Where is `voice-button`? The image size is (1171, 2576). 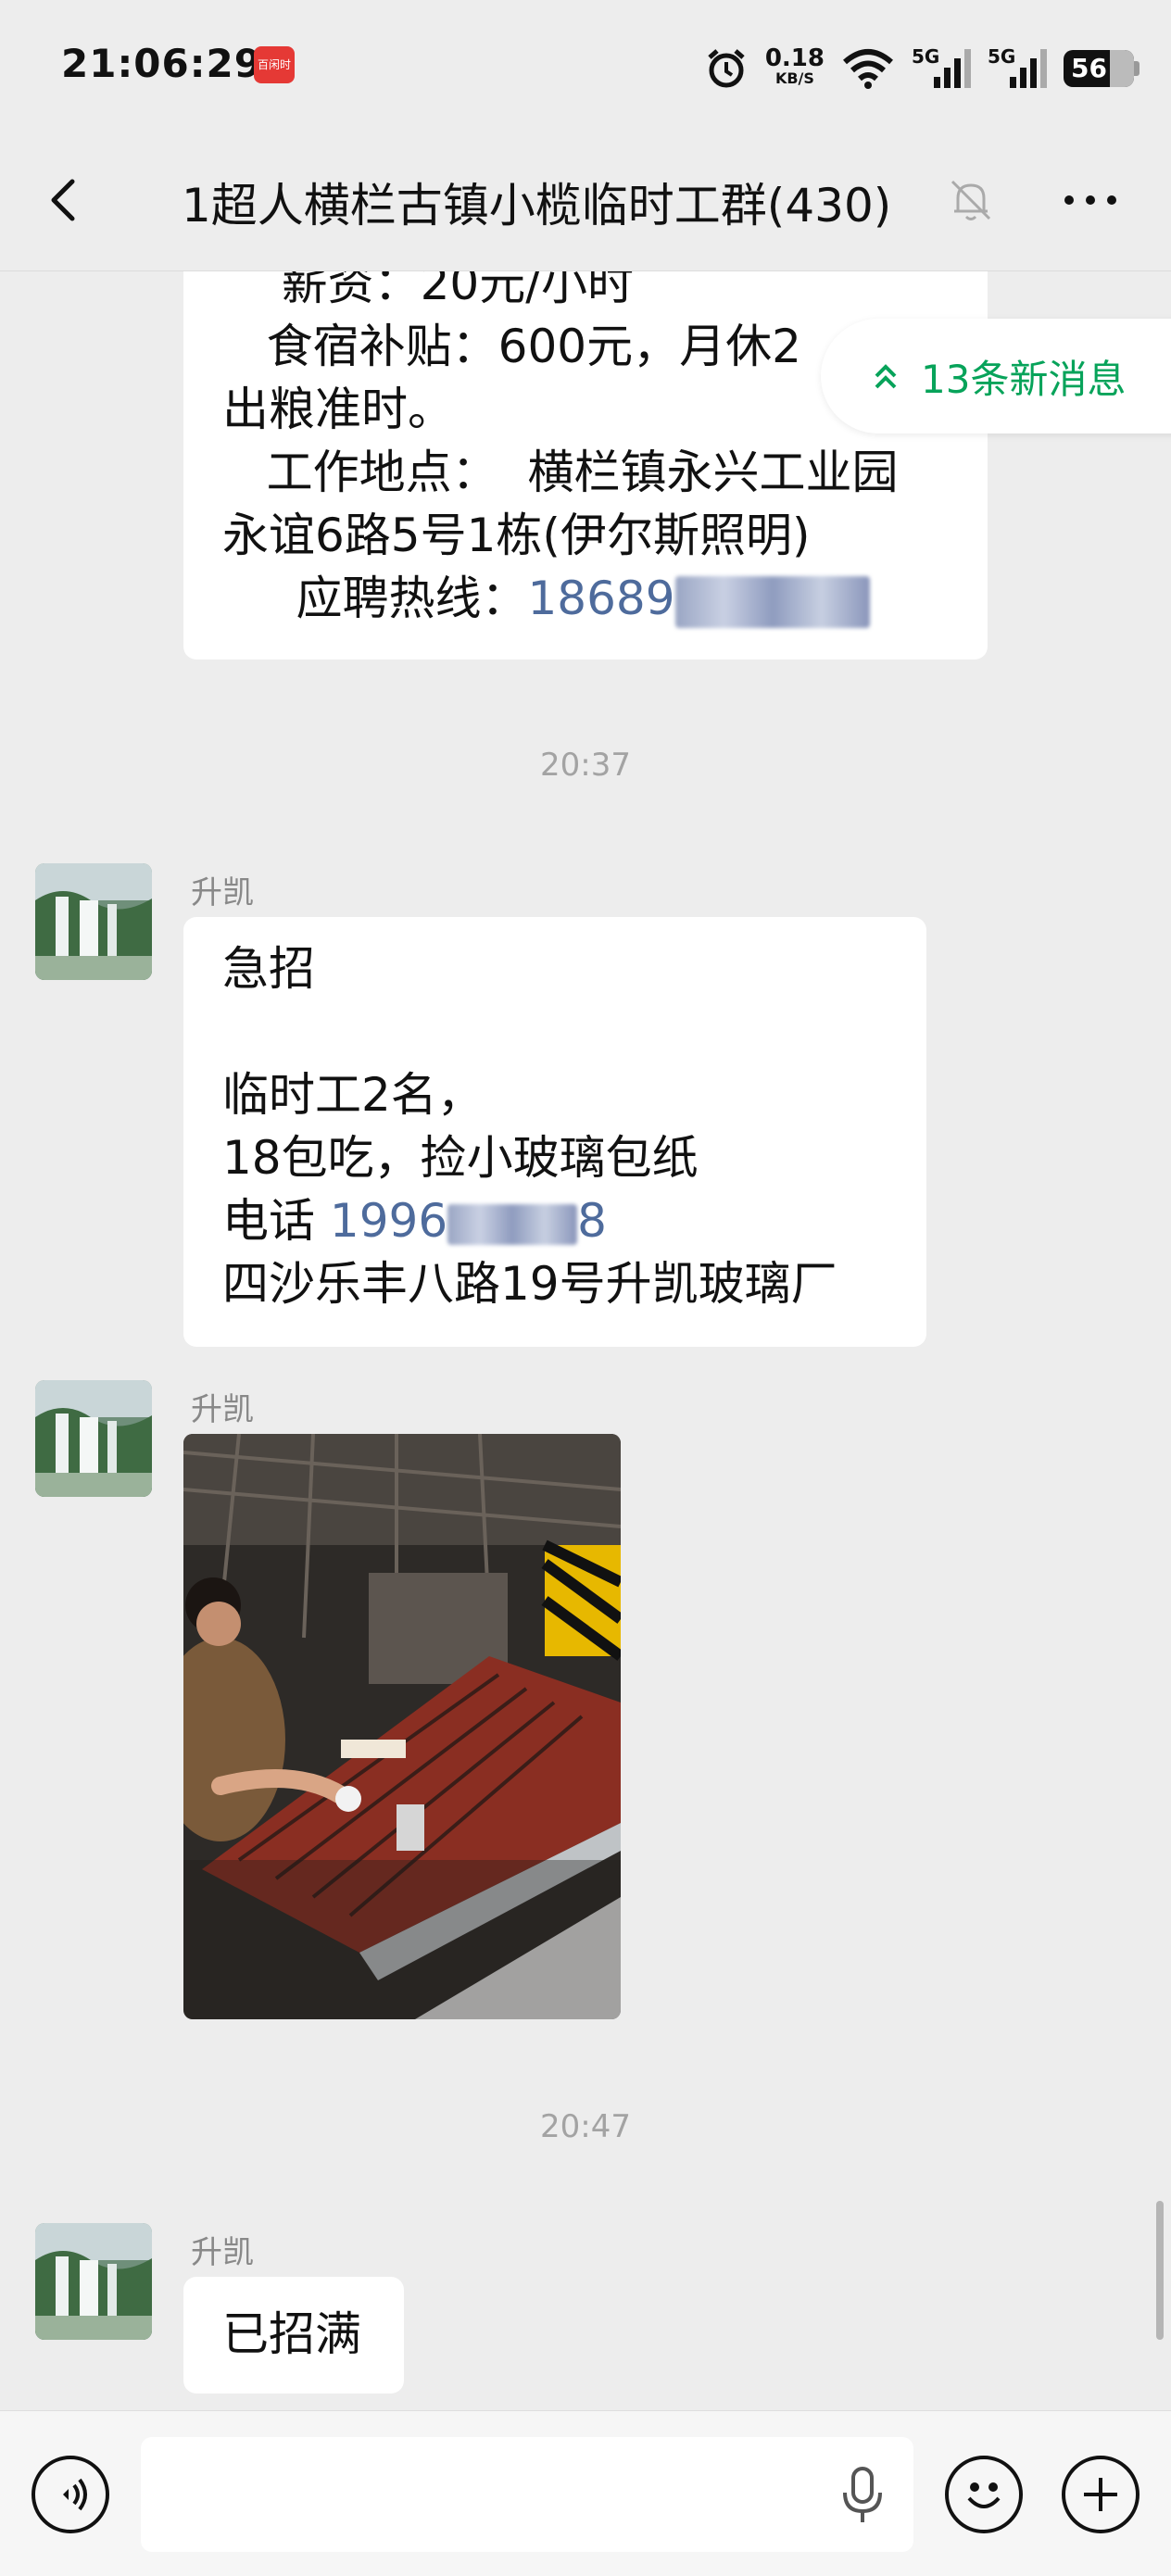
voice-button is located at coordinates (70, 2494).